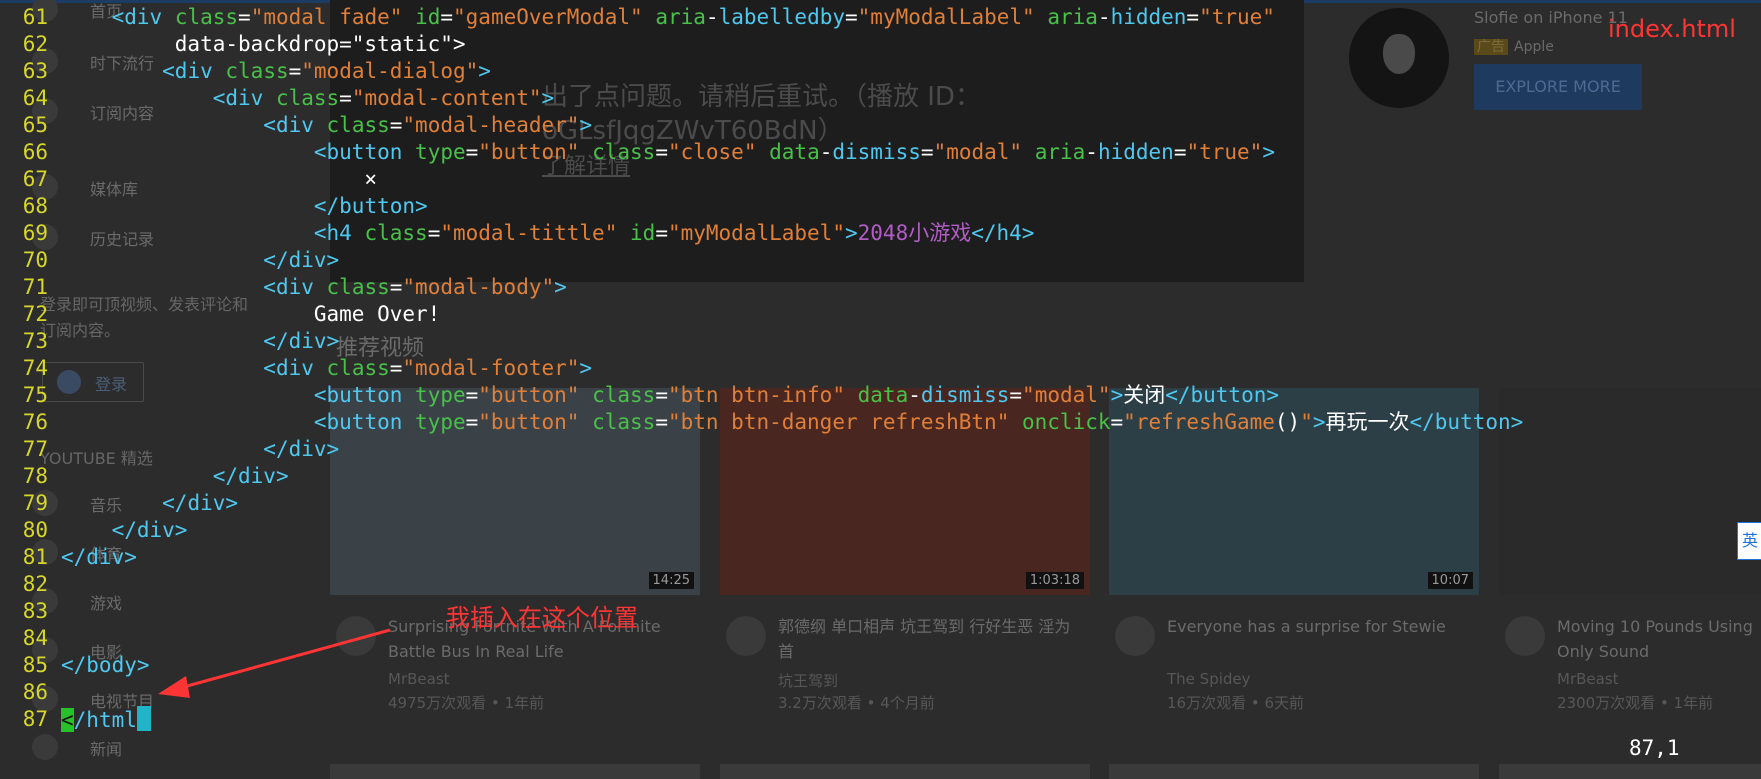  I want to click on annotation-arrow, so click(274, 663).